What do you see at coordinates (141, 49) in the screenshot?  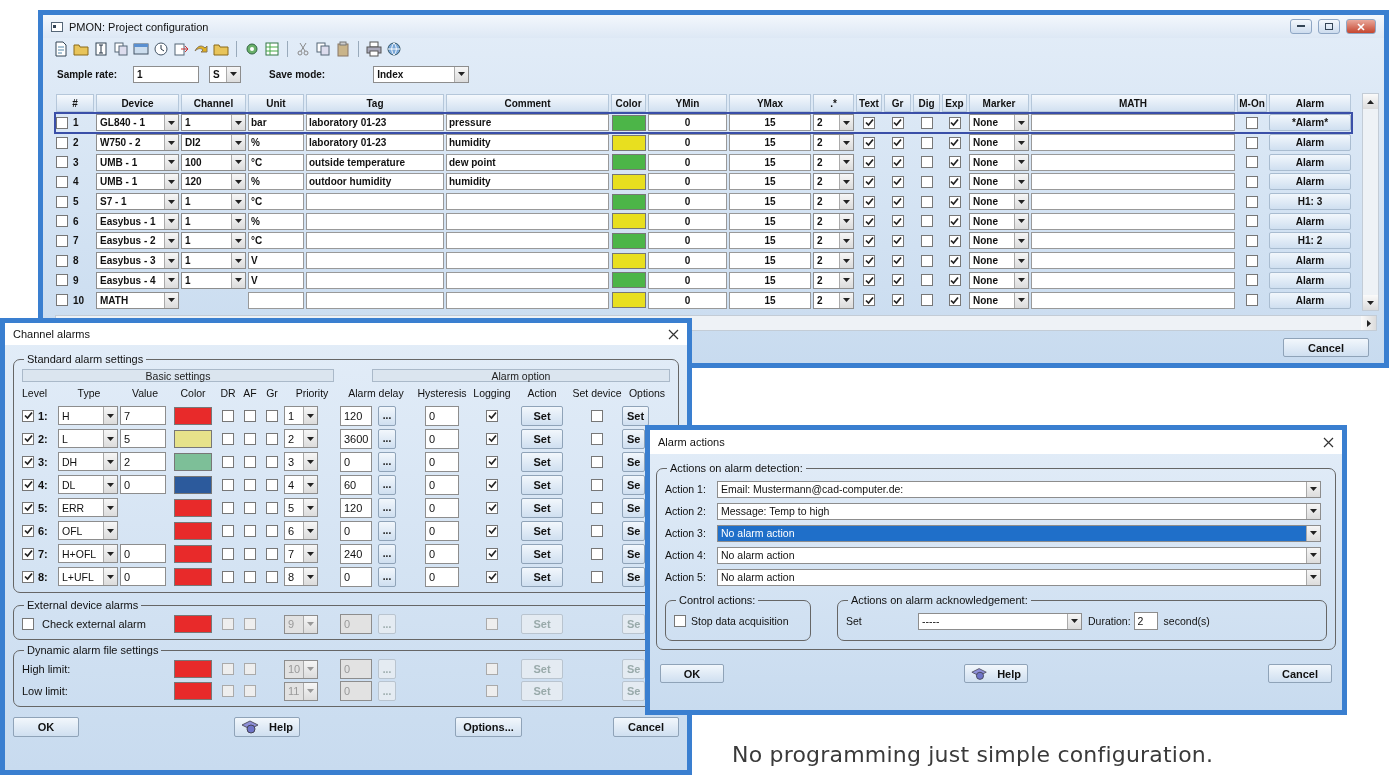 I see `window-icon` at bounding box center [141, 49].